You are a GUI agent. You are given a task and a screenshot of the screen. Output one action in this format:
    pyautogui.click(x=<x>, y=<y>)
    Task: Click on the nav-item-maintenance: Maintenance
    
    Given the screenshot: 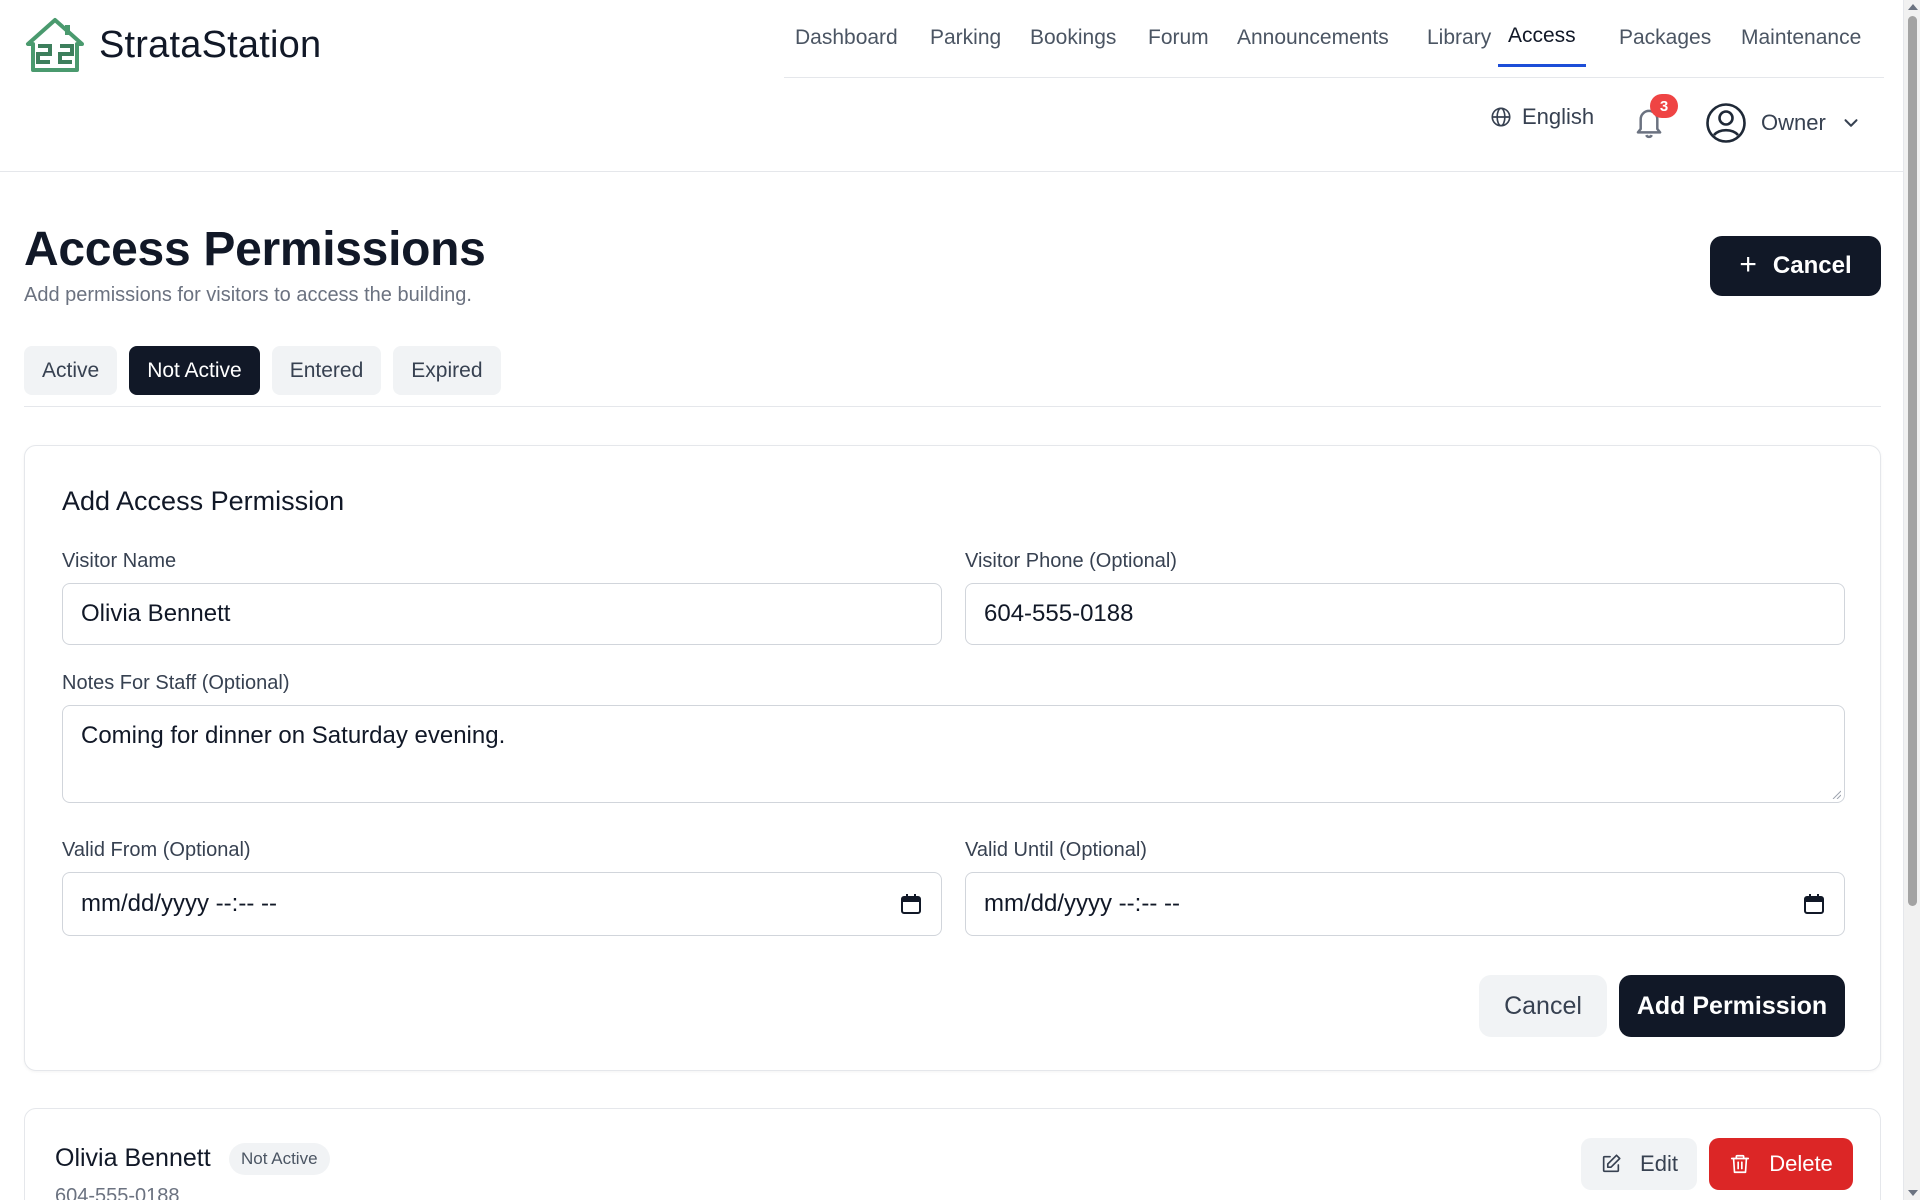 What is the action you would take?
    pyautogui.click(x=1801, y=46)
    